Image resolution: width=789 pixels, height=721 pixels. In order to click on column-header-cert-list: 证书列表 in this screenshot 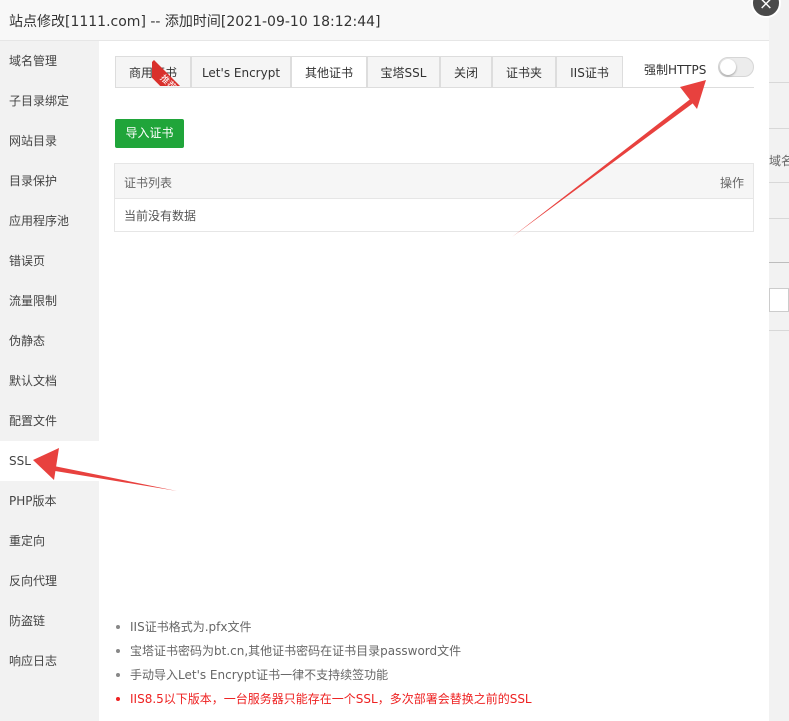, I will do `click(148, 183)`.